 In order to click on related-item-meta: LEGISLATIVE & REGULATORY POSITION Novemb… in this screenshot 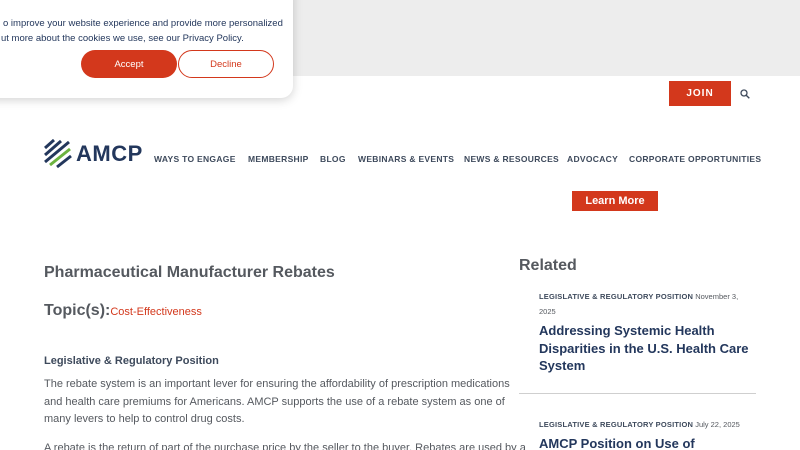, I will do `click(644, 304)`.